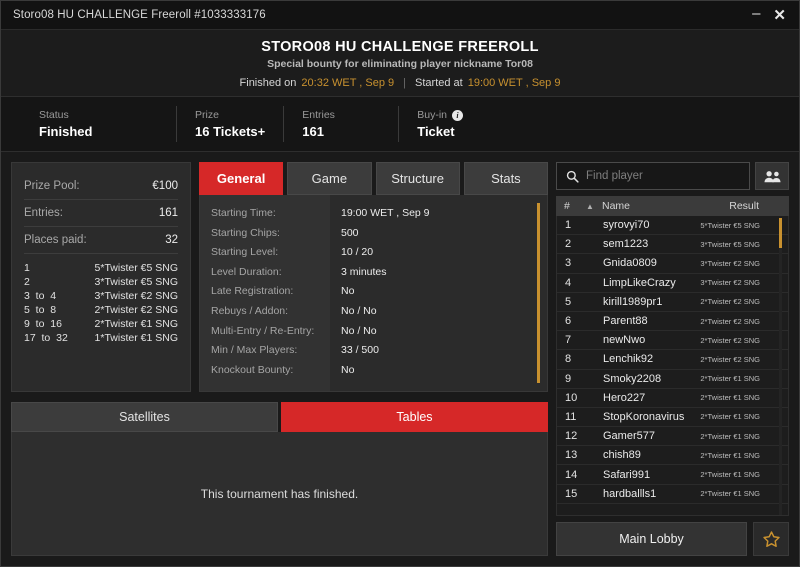  What do you see at coordinates (622, 455) in the screenshot?
I see `row-player-name: chish89` at bounding box center [622, 455].